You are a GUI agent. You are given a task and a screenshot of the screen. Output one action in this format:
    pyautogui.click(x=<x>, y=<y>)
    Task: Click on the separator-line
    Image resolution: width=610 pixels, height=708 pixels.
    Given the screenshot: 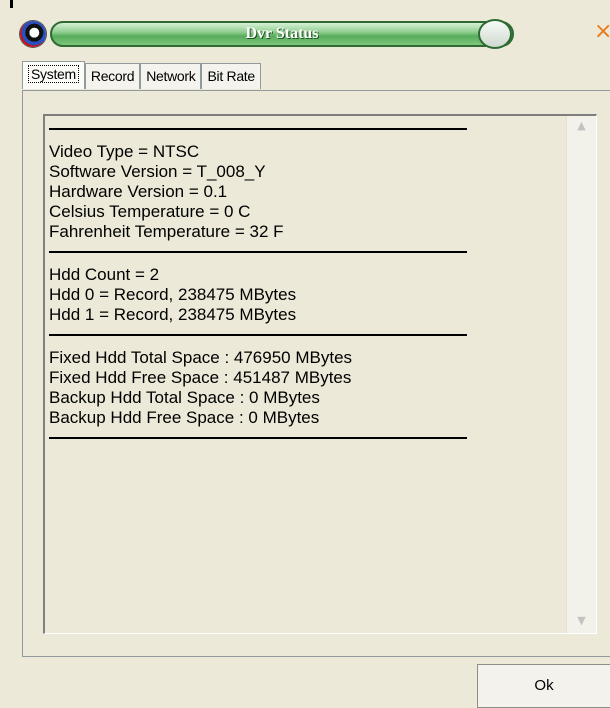 What is the action you would take?
    pyautogui.click(x=258, y=438)
    